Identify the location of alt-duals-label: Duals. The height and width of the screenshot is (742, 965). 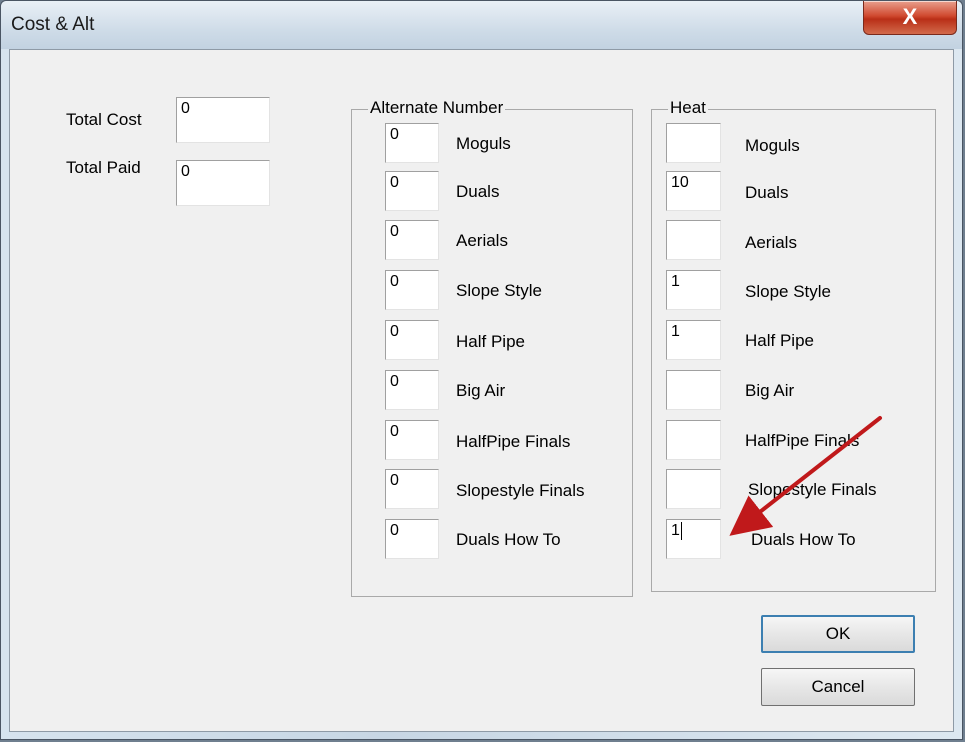
(478, 191).